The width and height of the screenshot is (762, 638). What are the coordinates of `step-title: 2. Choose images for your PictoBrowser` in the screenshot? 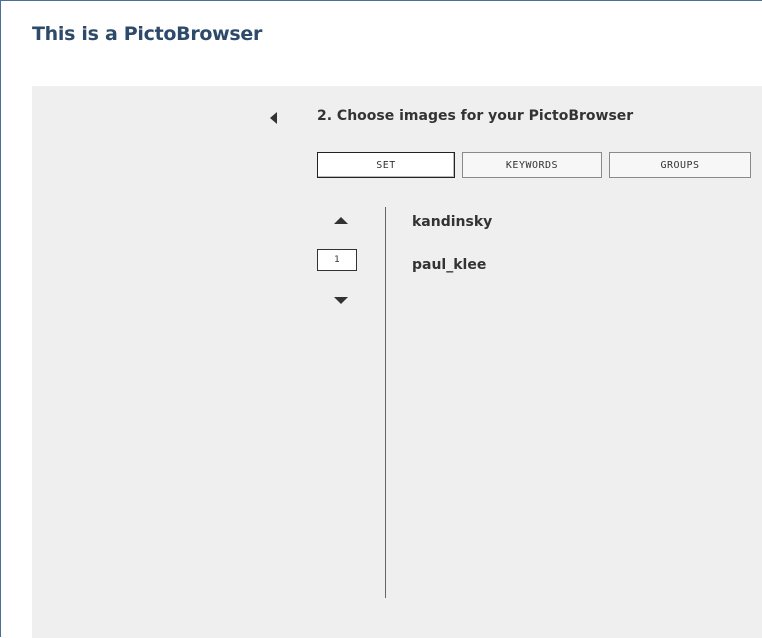 It's located at (475, 116).